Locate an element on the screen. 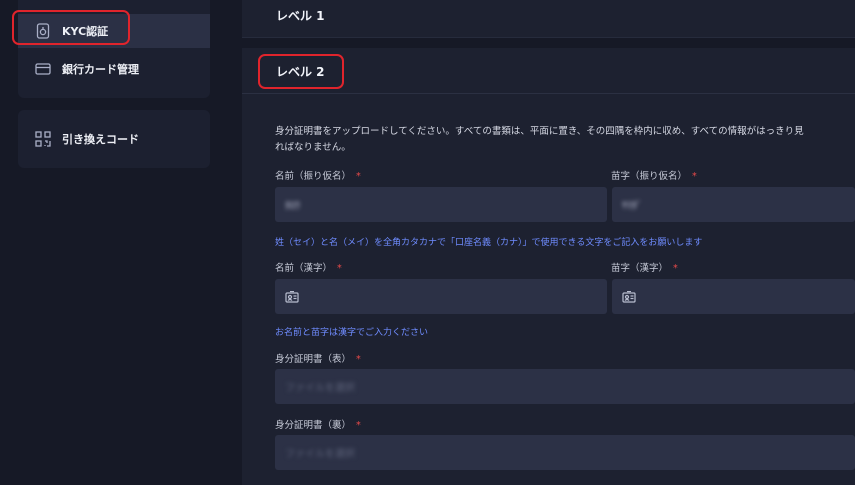 The image size is (855, 485). level-1-title: レベル 1 is located at coordinates (300, 16).